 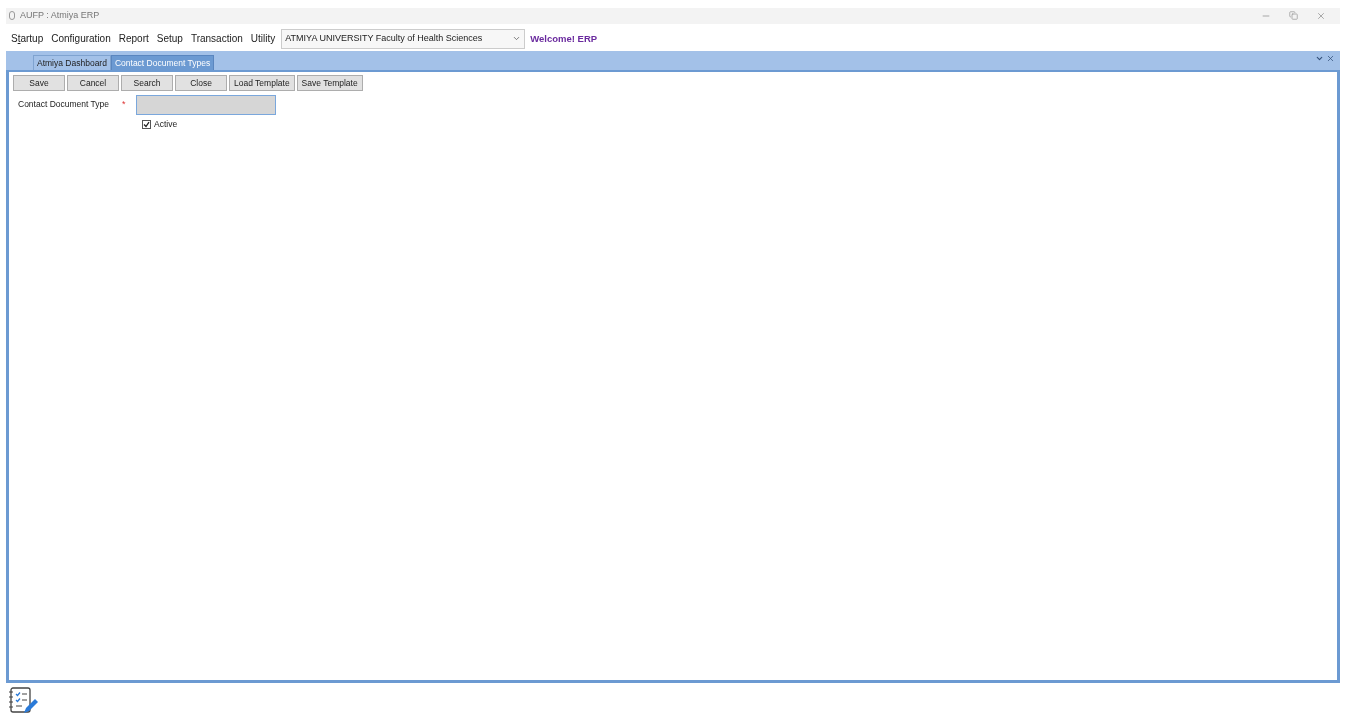 What do you see at coordinates (1293, 16) in the screenshot?
I see `restore-icon` at bounding box center [1293, 16].